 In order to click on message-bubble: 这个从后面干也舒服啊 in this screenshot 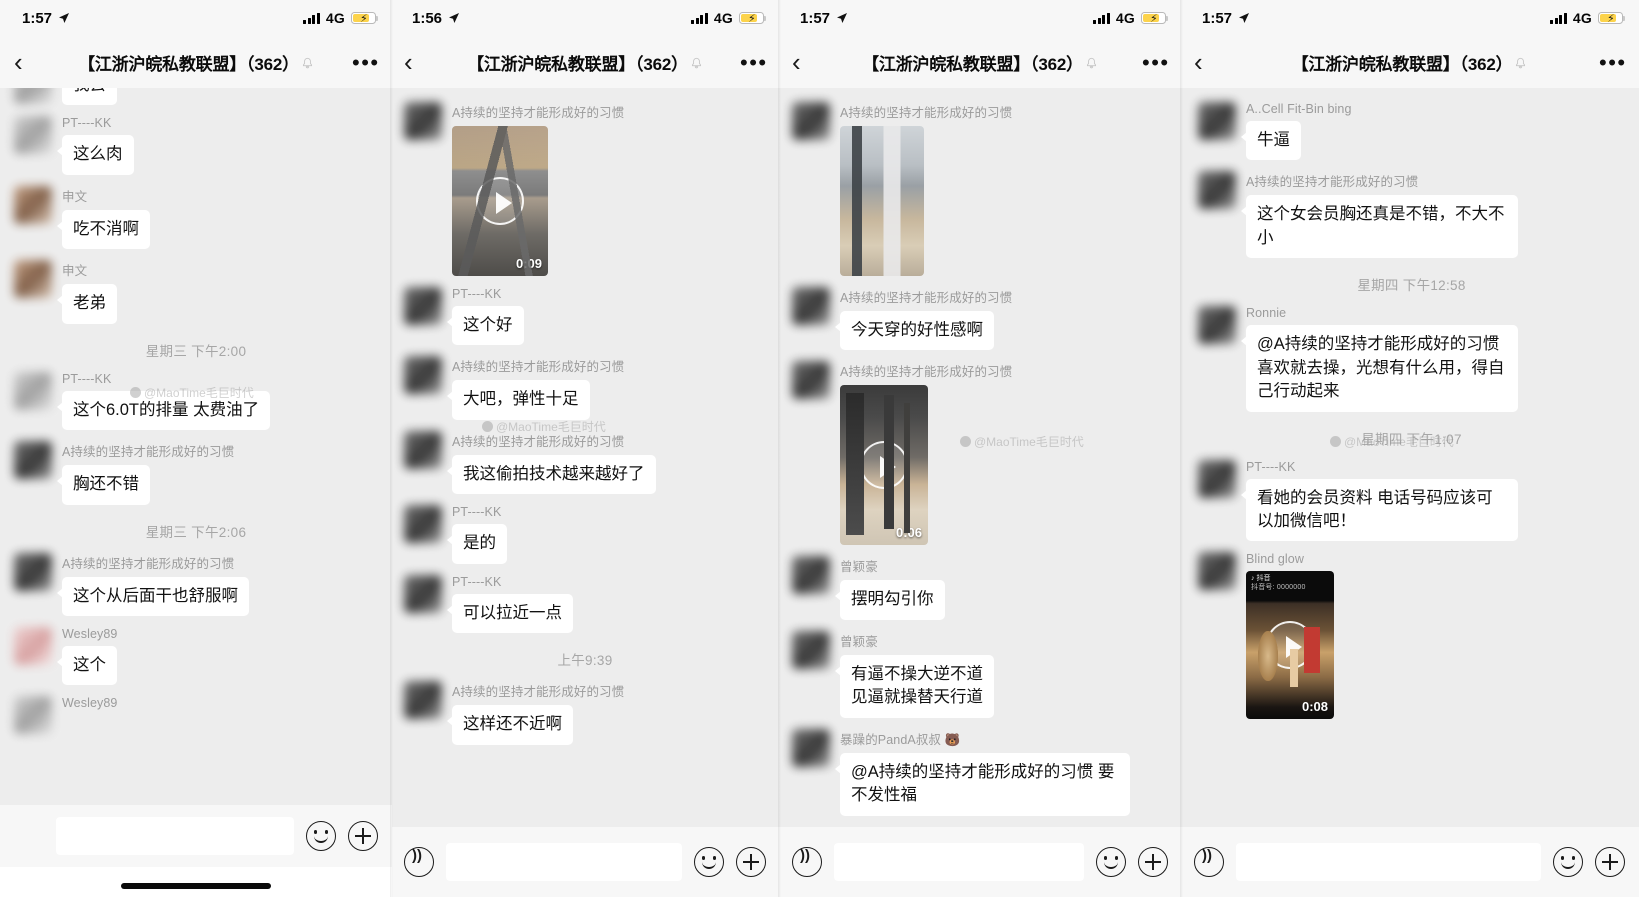, I will do `click(153, 596)`.